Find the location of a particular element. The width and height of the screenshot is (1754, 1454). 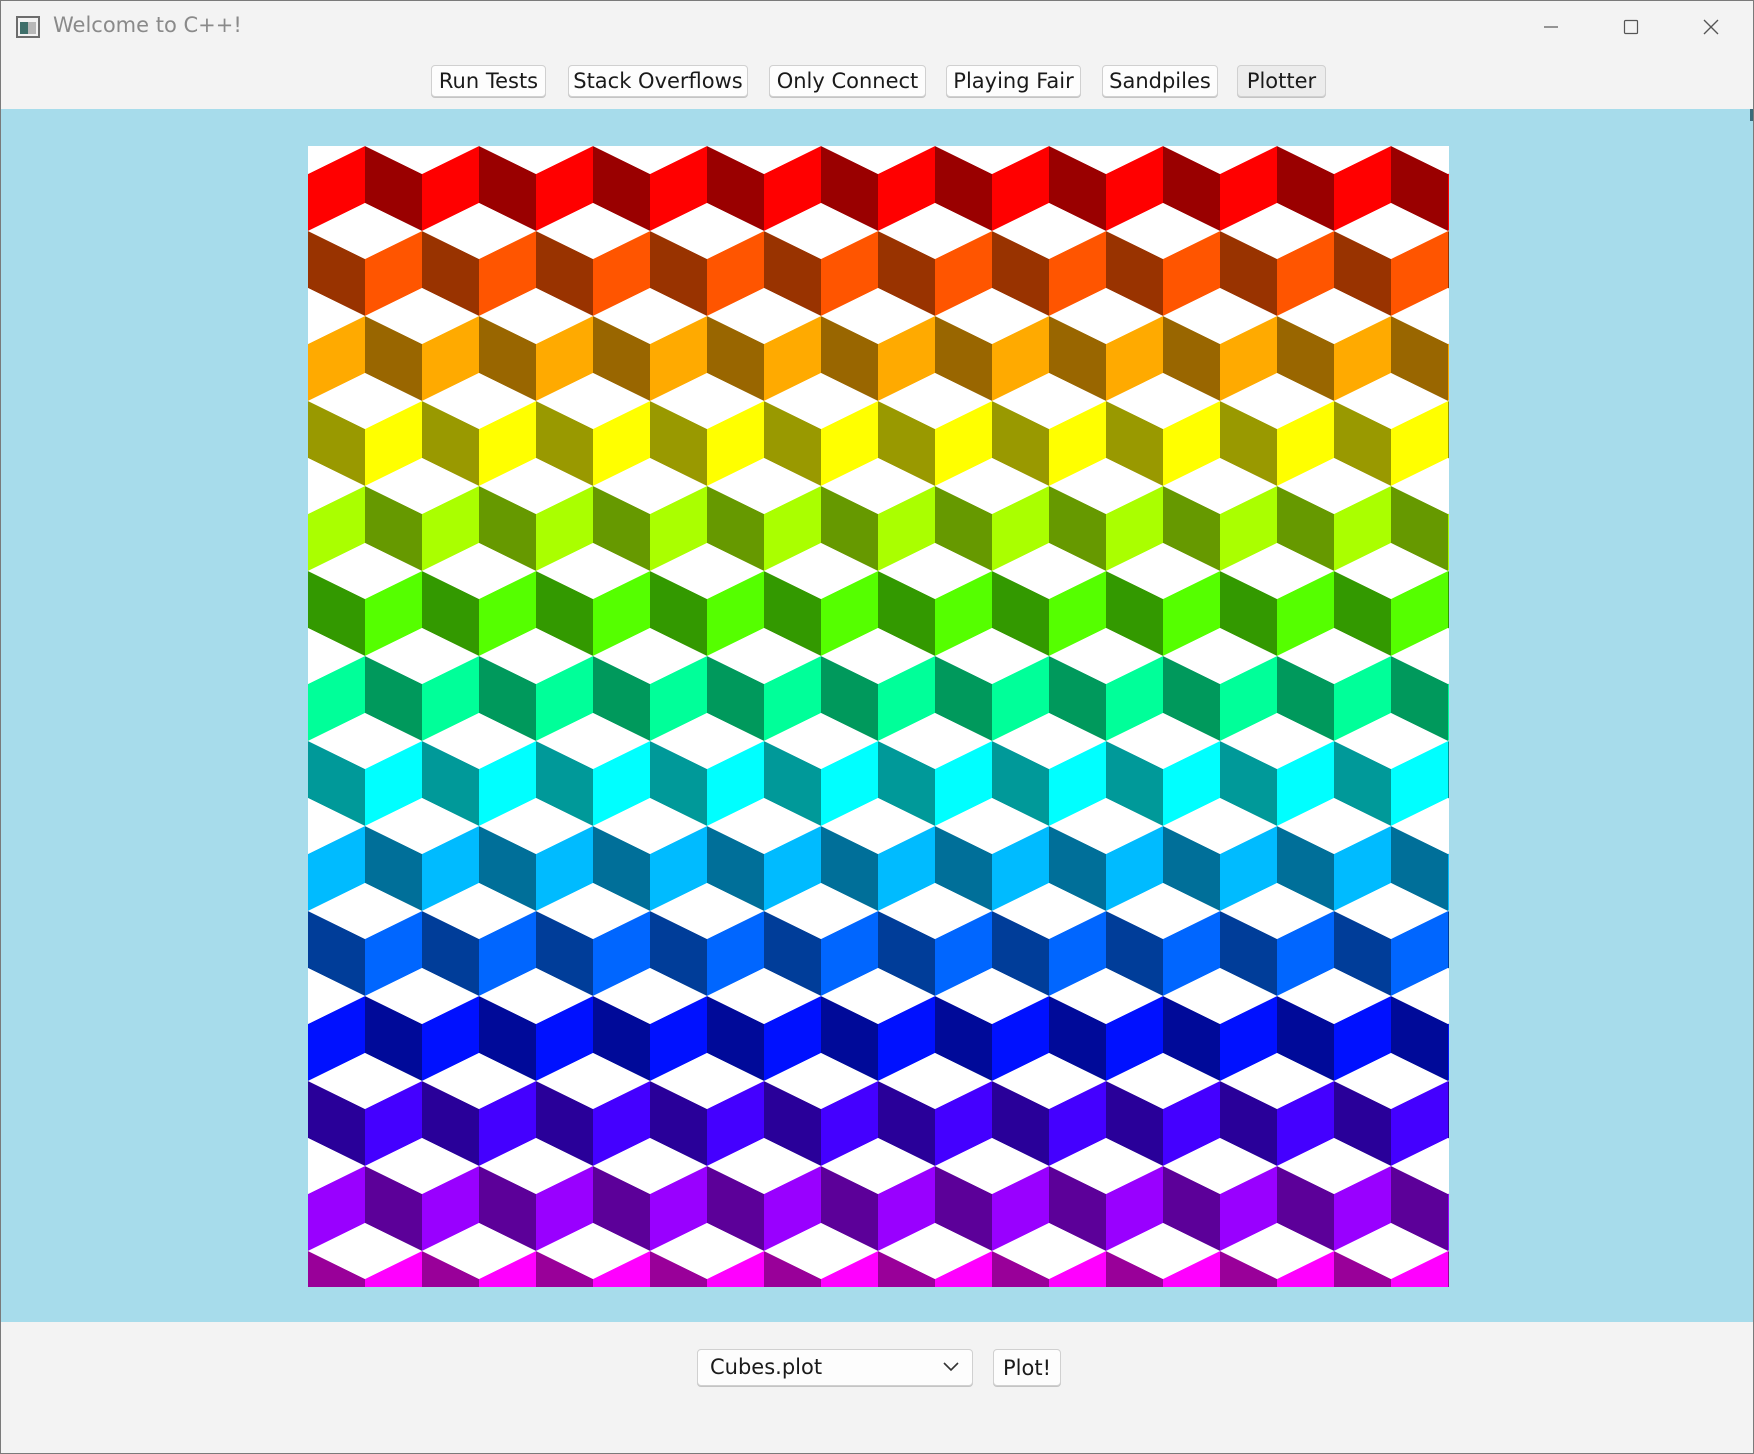

plotter-button: Plotter is located at coordinates (1281, 81).